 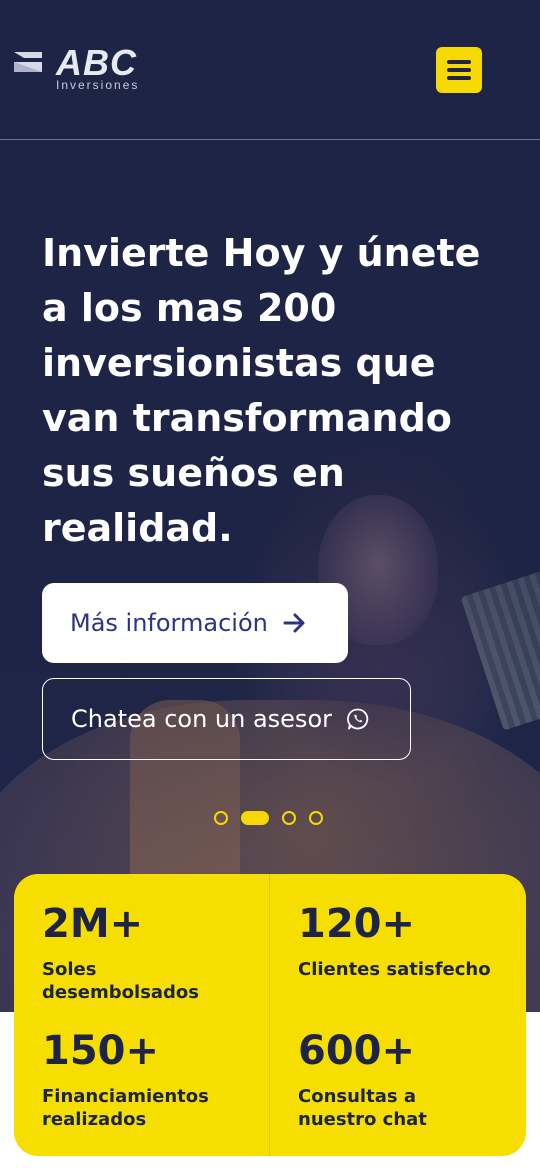 What do you see at coordinates (398, 1080) in the screenshot?
I see `stat-chat-queries: 600+ Consultas a nuestro chat` at bounding box center [398, 1080].